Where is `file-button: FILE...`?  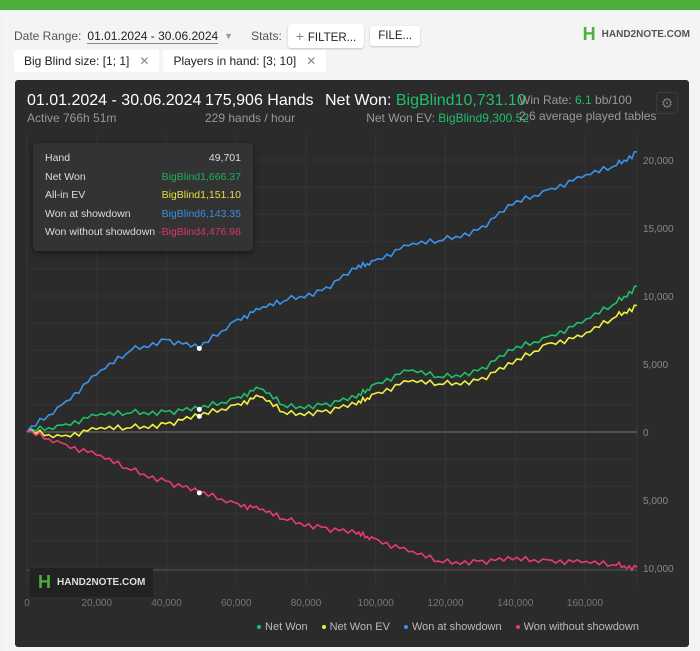 file-button: FILE... is located at coordinates (395, 36).